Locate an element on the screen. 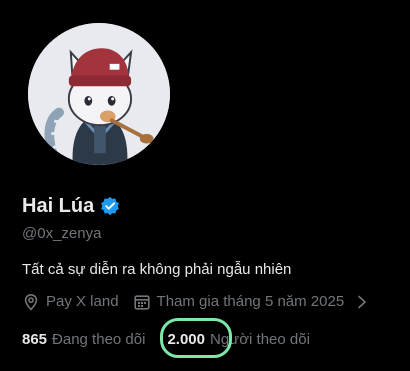 This screenshot has height=371, width=410. following-link: 865 Đang theo dõi is located at coordinates (83, 340).